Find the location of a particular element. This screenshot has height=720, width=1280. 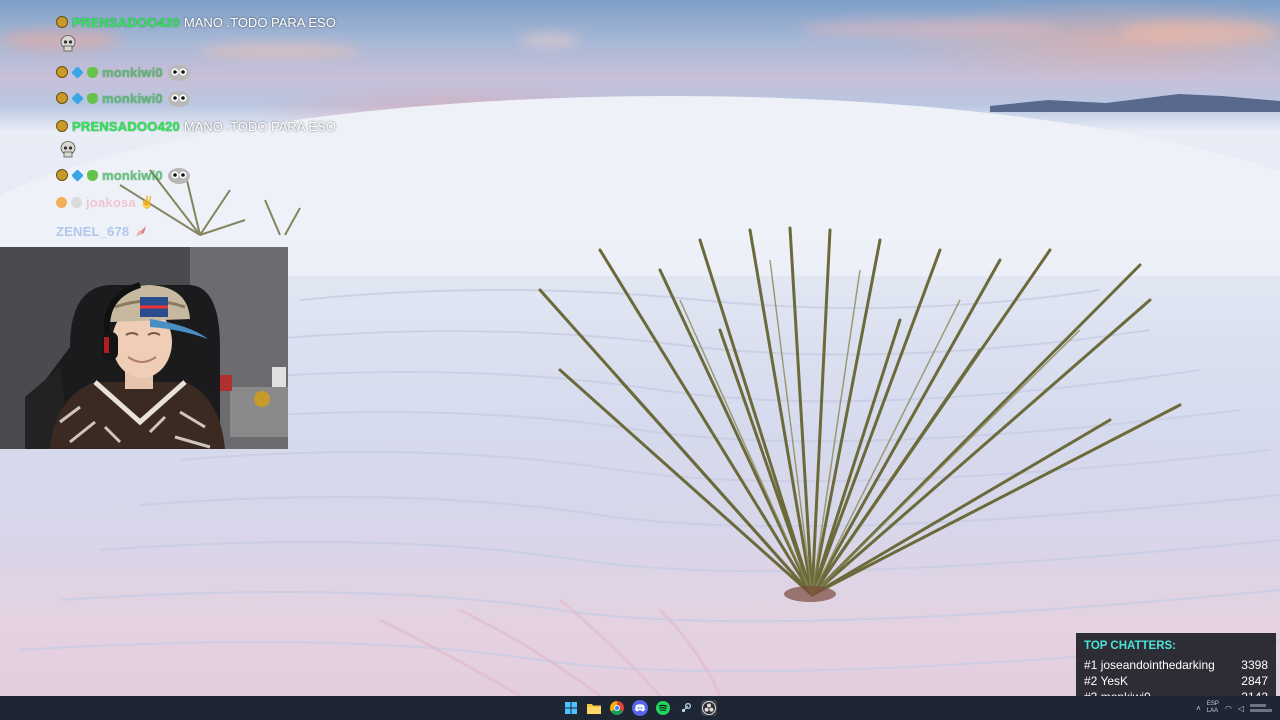

windows-start-icon is located at coordinates (571, 708).